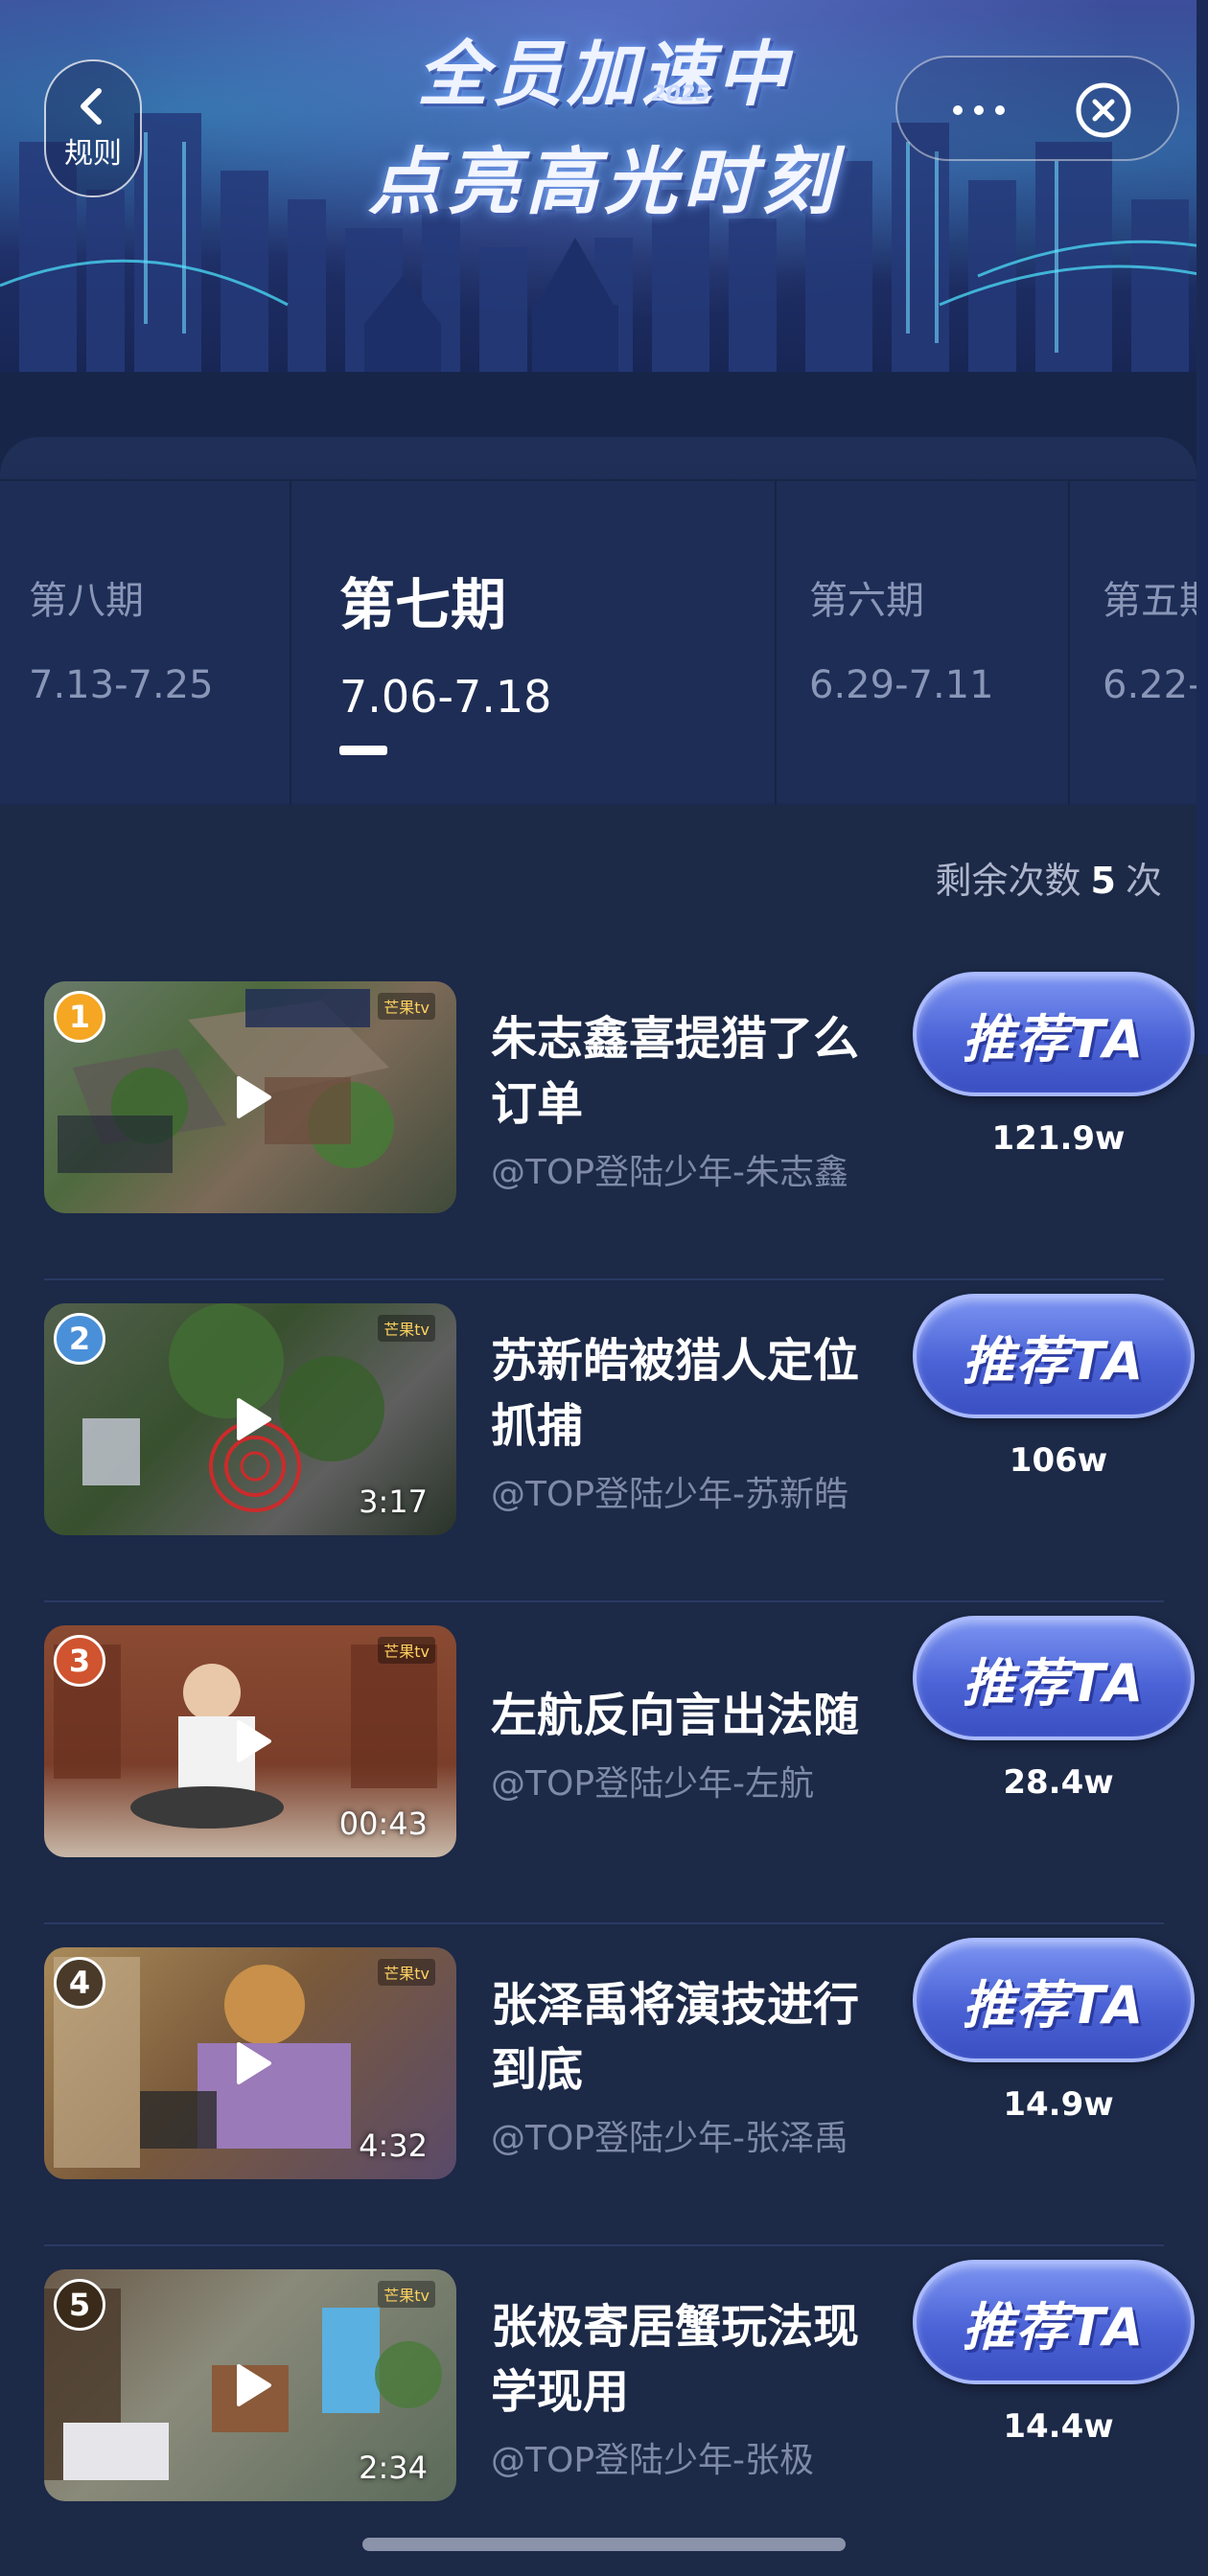 This screenshot has height=2576, width=1208. What do you see at coordinates (394, 1502) in the screenshot?
I see `video-duration: 3:17` at bounding box center [394, 1502].